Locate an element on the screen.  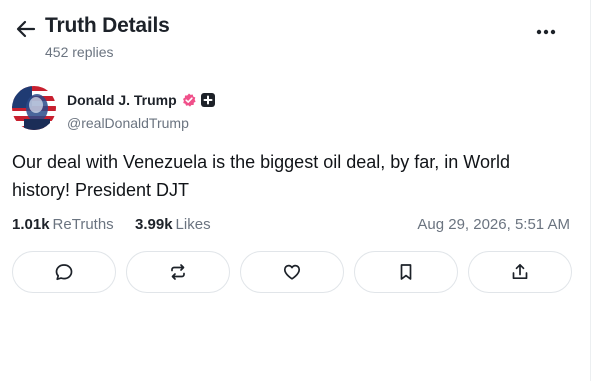
retruth-button is located at coordinates (178, 272).